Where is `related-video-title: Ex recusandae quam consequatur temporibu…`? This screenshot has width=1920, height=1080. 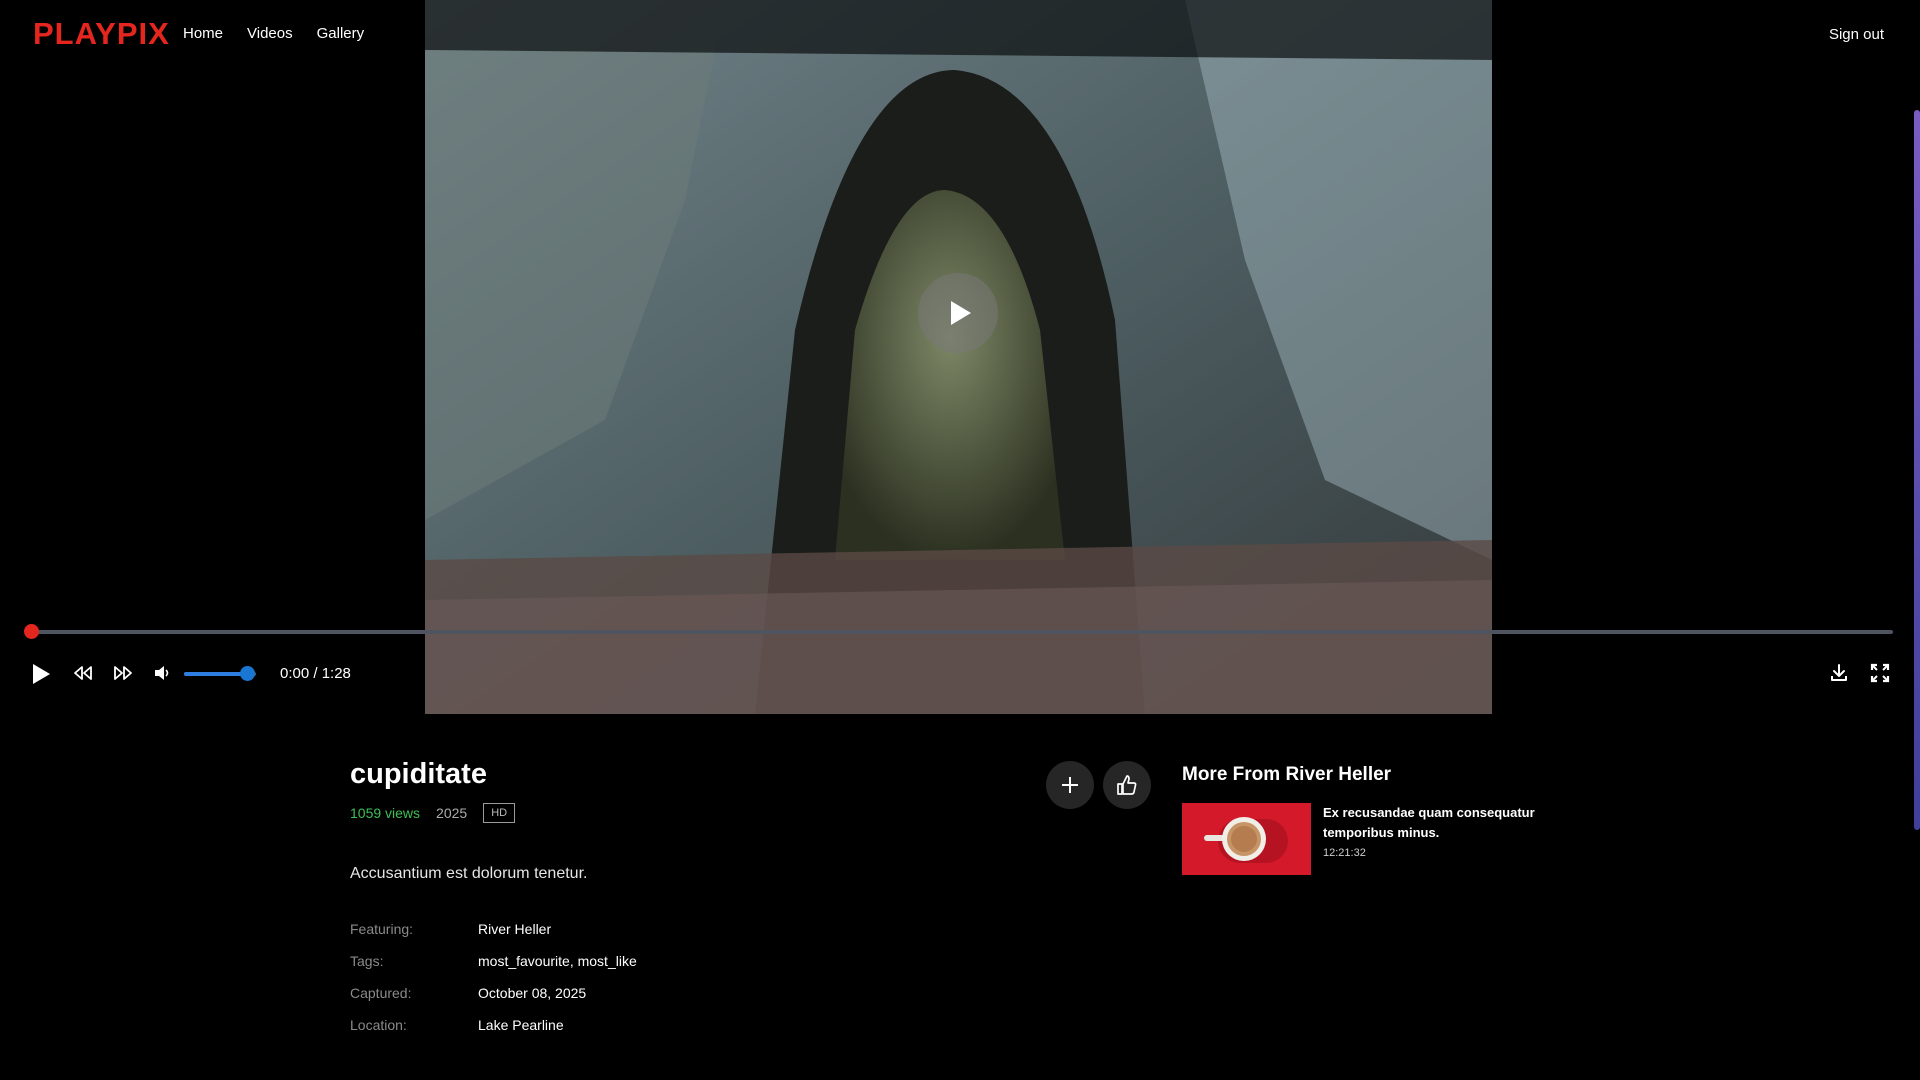 related-video-title: Ex recusandae quam consequatur temporibu… is located at coordinates (1448, 823).